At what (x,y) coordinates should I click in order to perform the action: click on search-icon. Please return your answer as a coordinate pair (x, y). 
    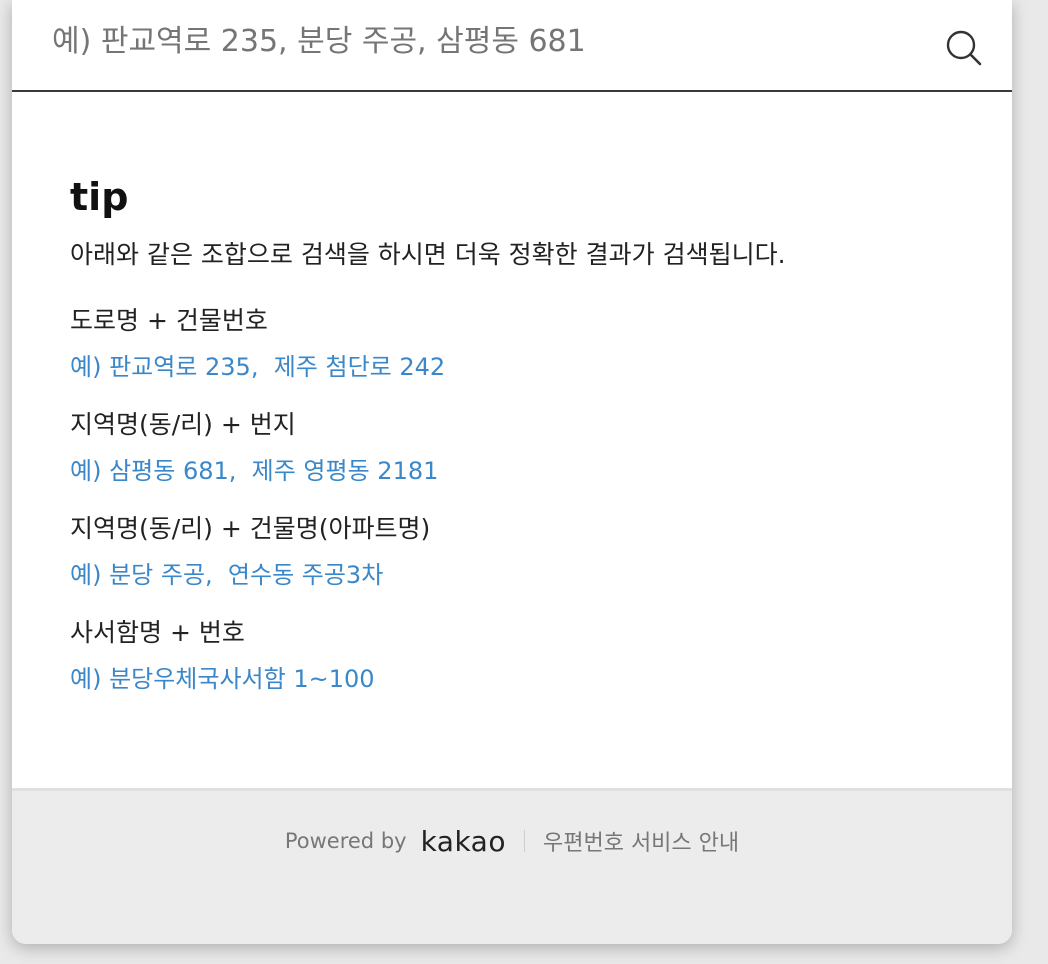
    Looking at the image, I should click on (964, 48).